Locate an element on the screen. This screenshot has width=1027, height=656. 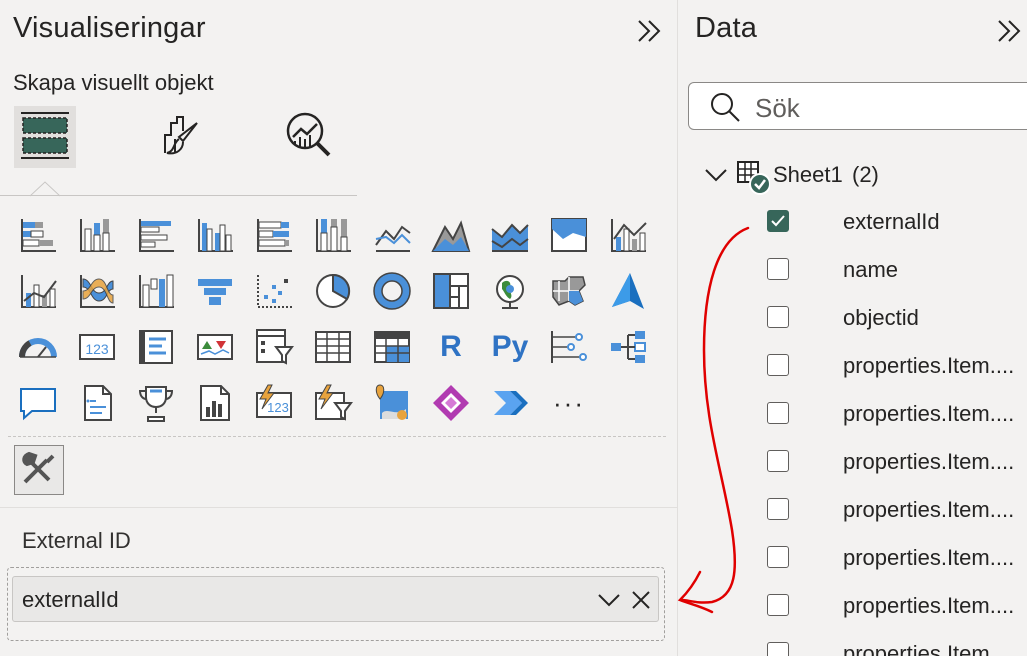
r-visual-label: R is located at coordinates (451, 346).